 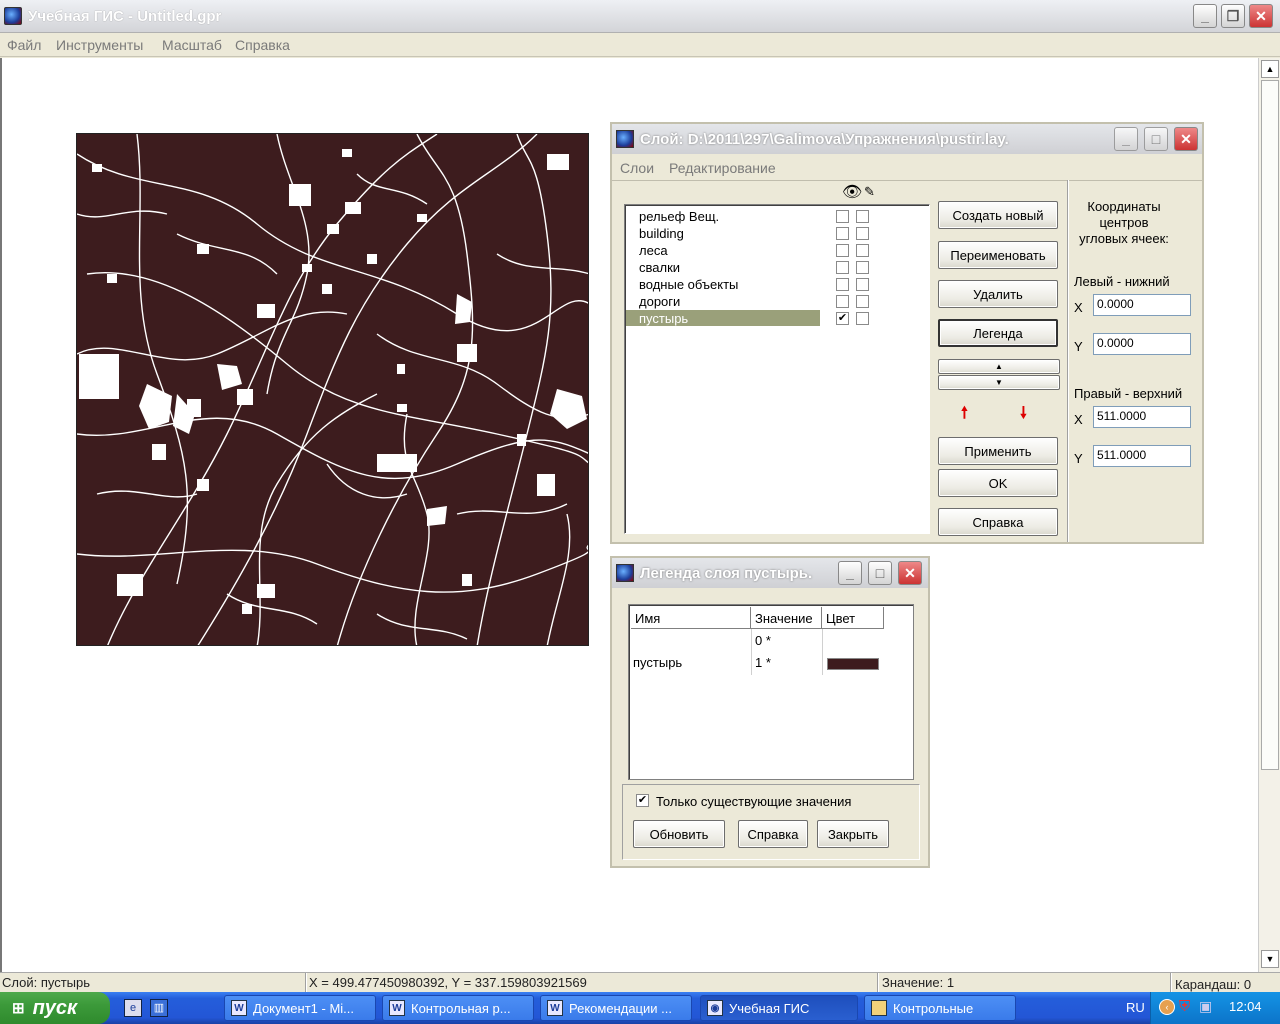 I want to click on scroll-up-small-button: ▲, so click(x=999, y=366).